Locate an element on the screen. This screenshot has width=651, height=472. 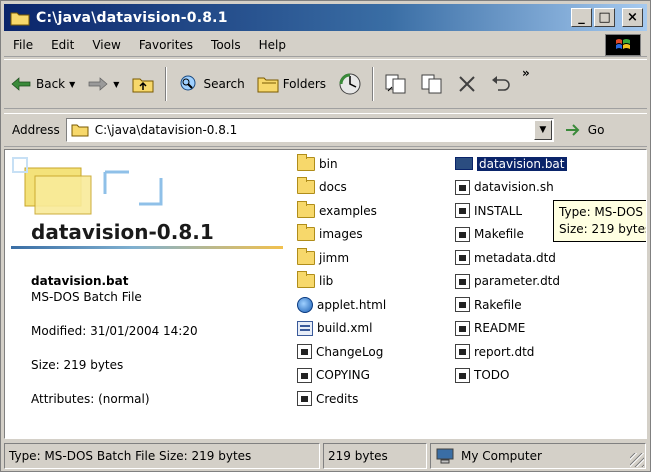
history-icon is located at coordinates (350, 84).